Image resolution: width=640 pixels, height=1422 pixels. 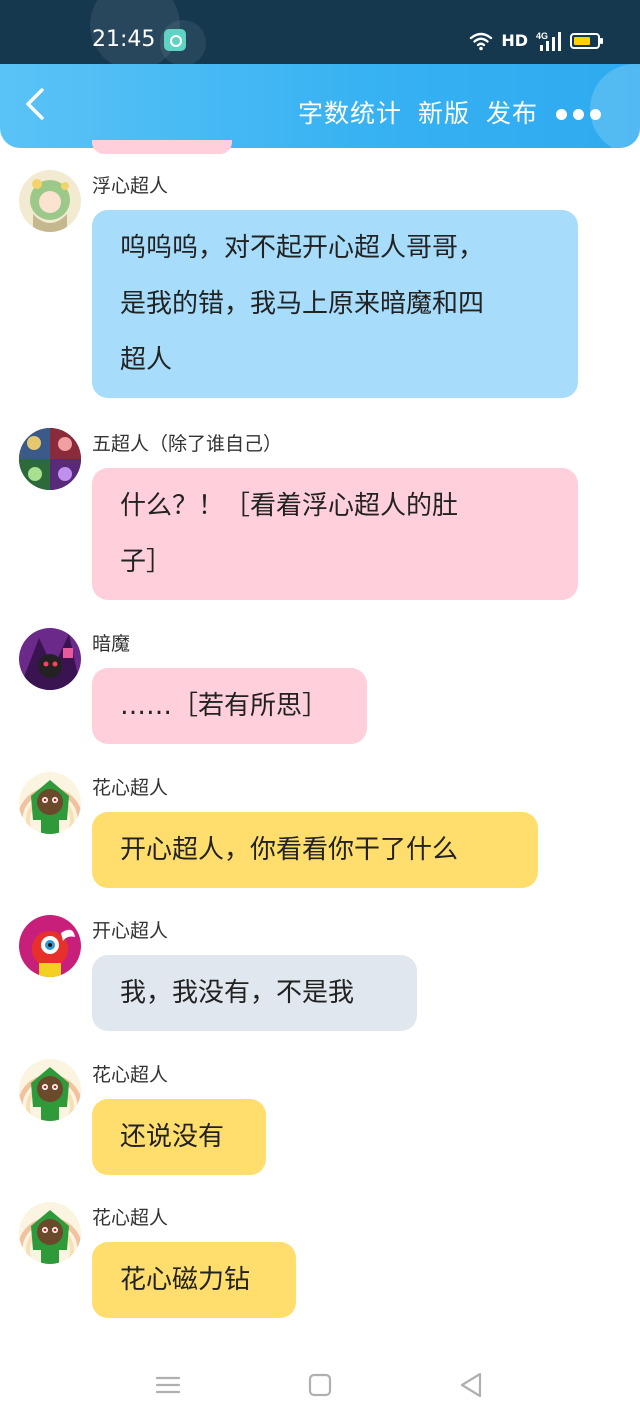 What do you see at coordinates (162, 147) in the screenshot?
I see `previous-message-bubble` at bounding box center [162, 147].